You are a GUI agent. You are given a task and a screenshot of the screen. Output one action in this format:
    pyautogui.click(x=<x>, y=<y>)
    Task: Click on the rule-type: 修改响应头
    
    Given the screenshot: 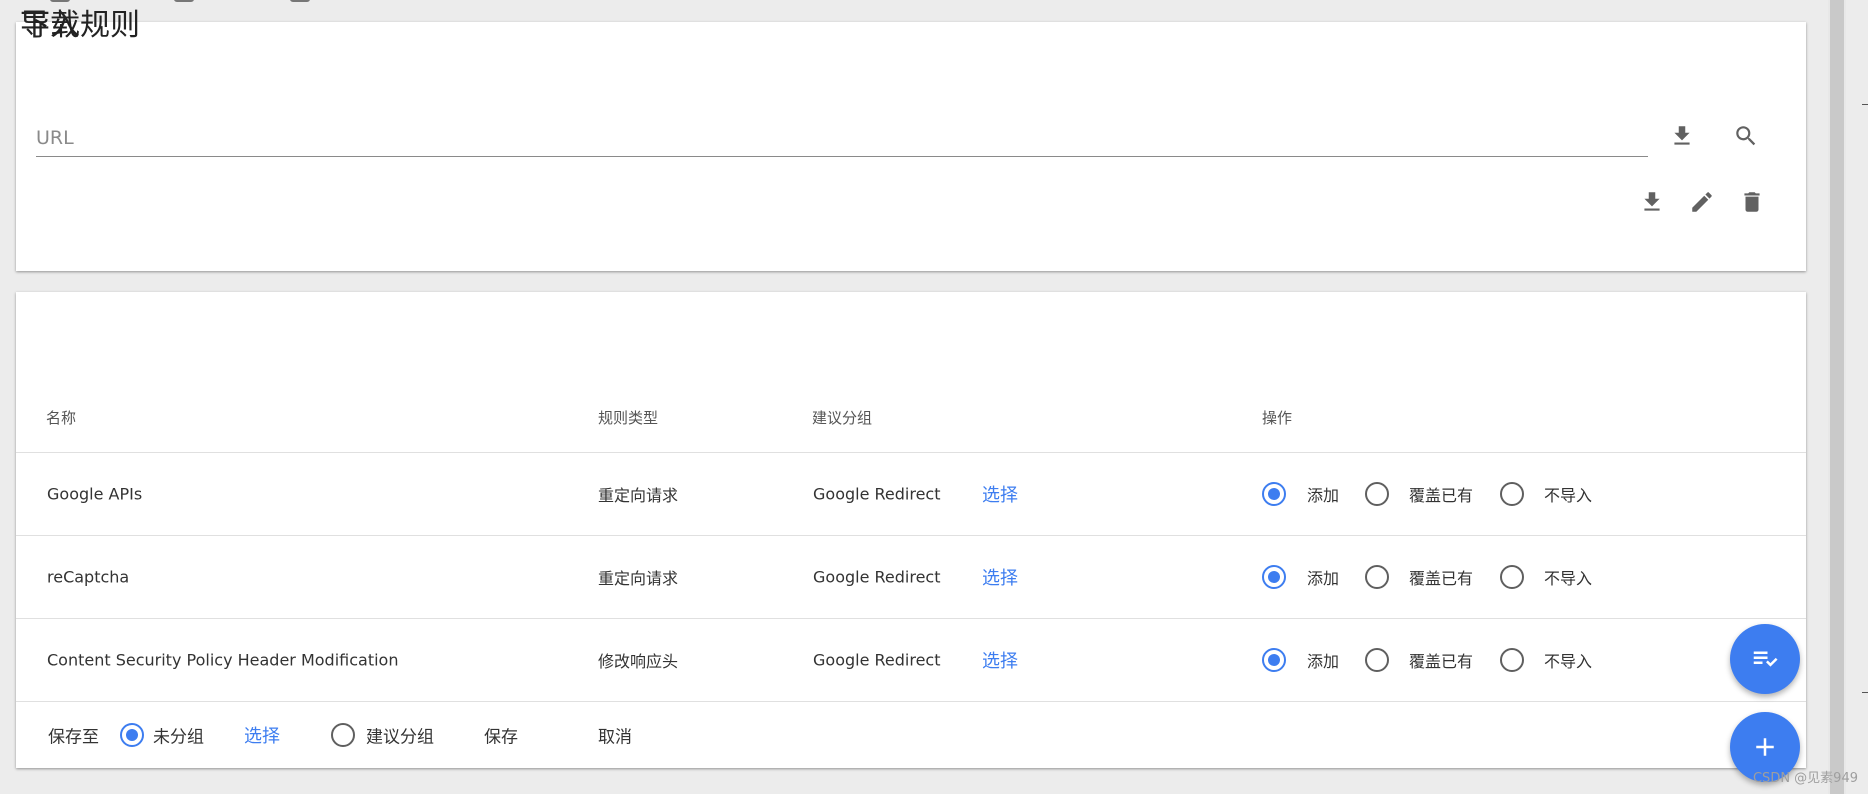 What is the action you would take?
    pyautogui.click(x=638, y=661)
    